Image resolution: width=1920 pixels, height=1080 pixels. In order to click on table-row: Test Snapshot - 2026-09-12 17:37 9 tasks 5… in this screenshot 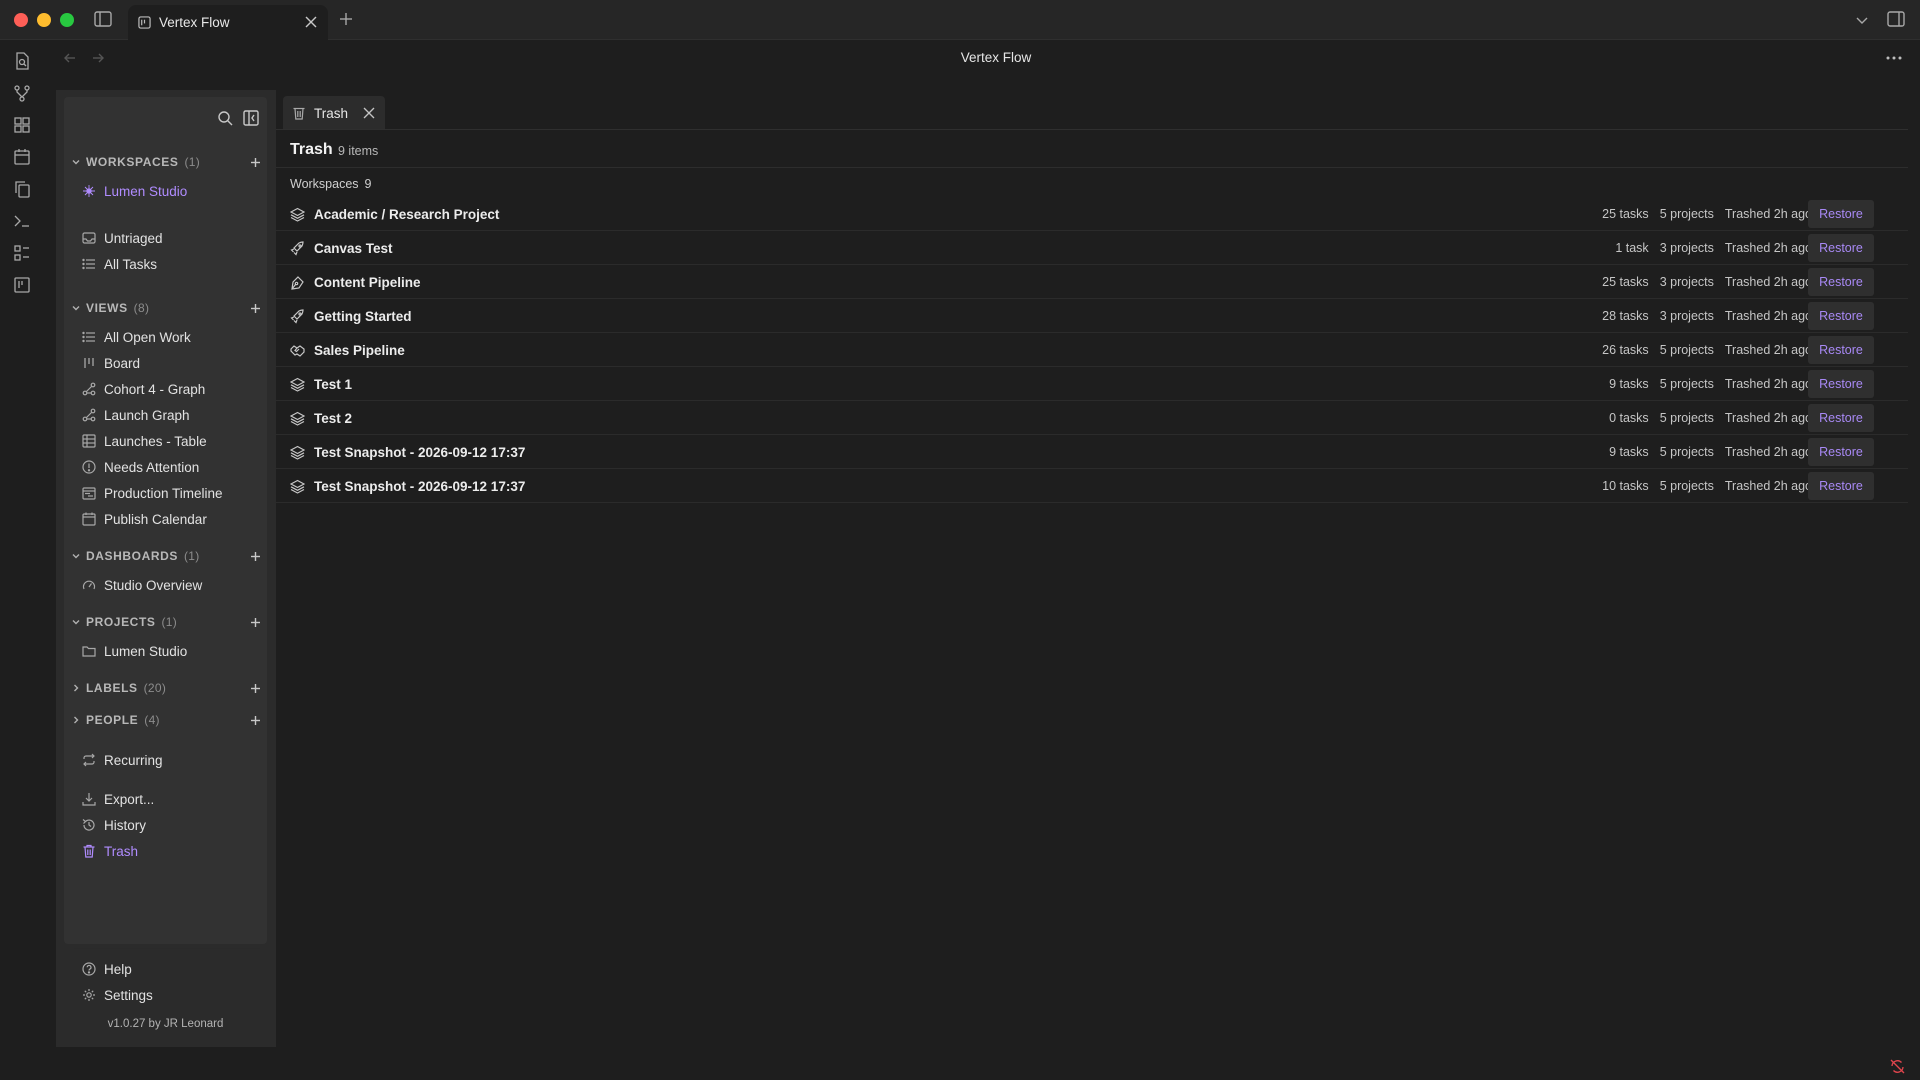, I will do `click(1092, 452)`.